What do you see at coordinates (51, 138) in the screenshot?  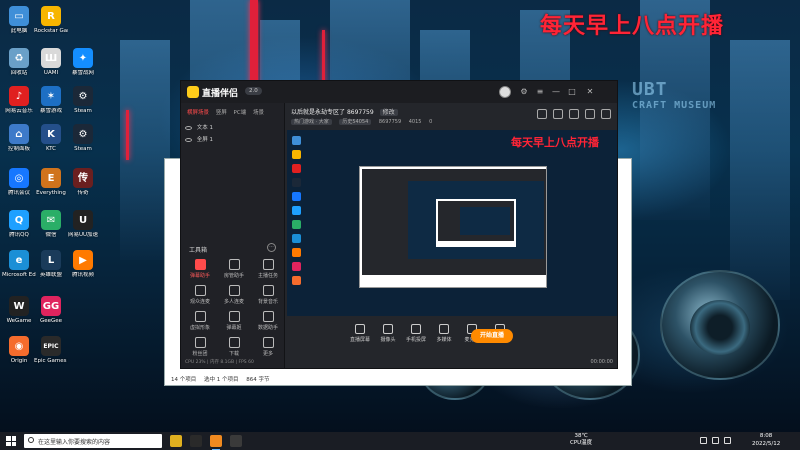 I see `desktop-icon: K KTC` at bounding box center [51, 138].